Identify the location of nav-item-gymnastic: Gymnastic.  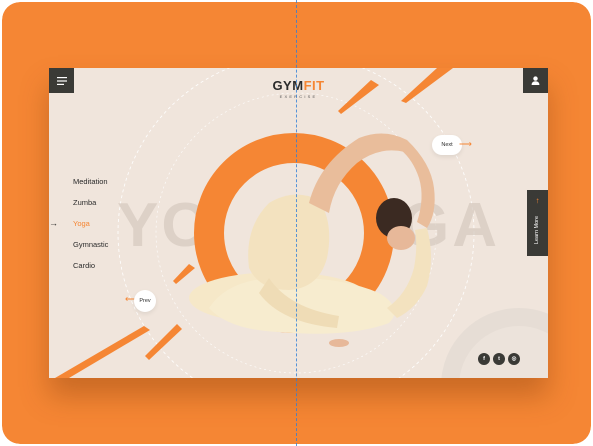
(90, 250).